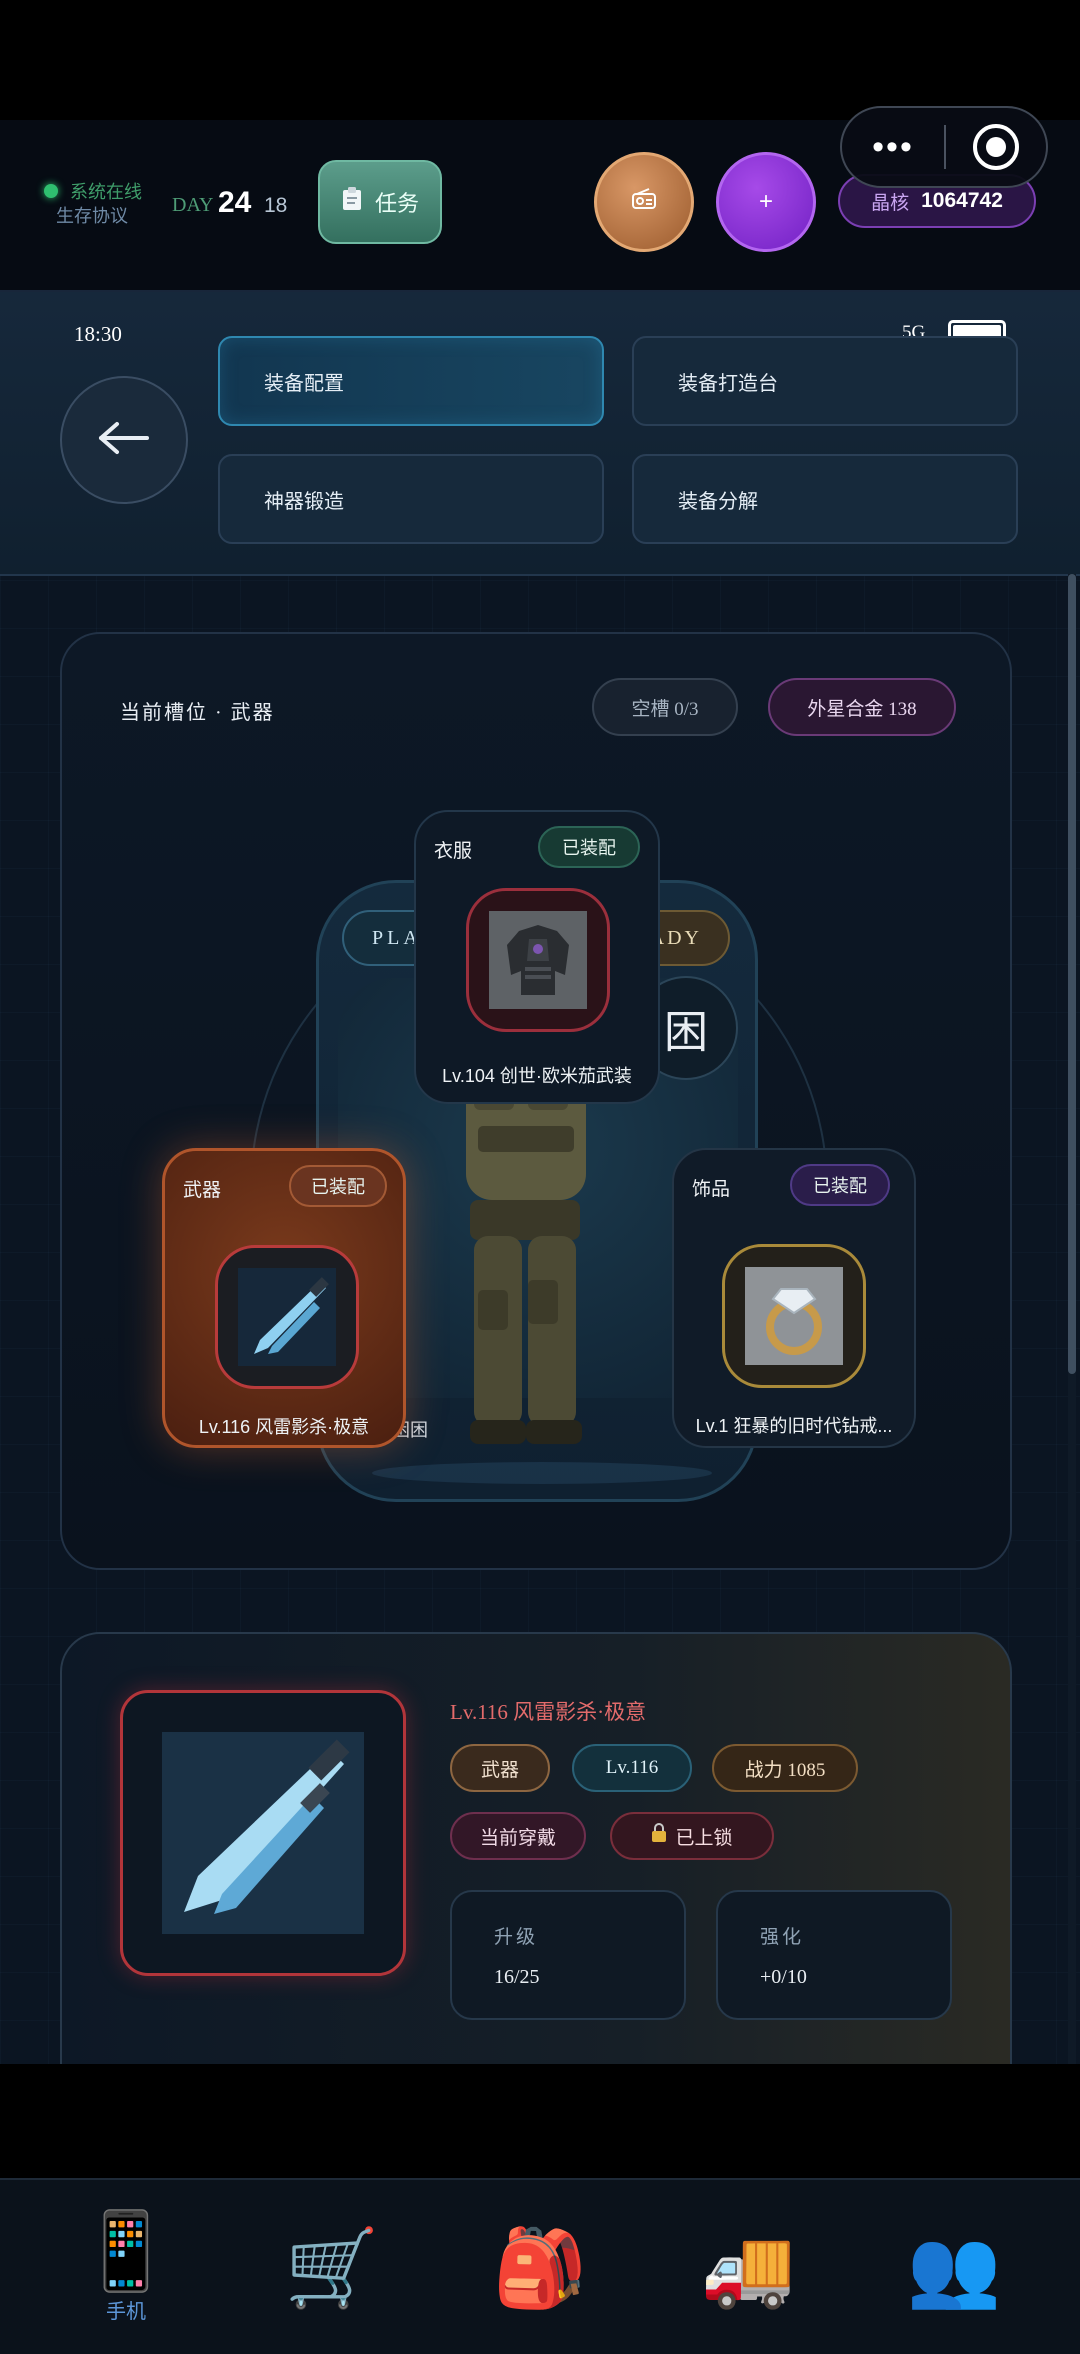 The image size is (1080, 2354). I want to click on scrollbar-thumb, so click(1072, 974).